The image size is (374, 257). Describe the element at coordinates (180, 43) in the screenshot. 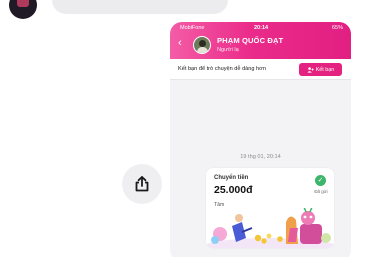

I see `chevron-left-icon: ‹` at that location.